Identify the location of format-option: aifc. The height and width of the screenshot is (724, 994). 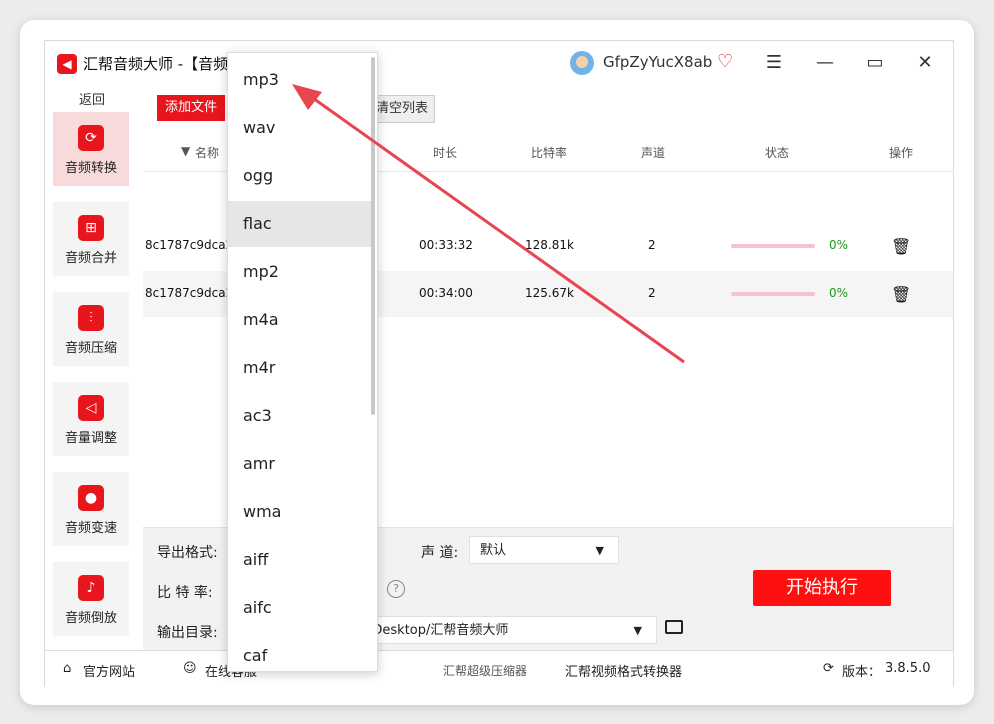
(299, 608).